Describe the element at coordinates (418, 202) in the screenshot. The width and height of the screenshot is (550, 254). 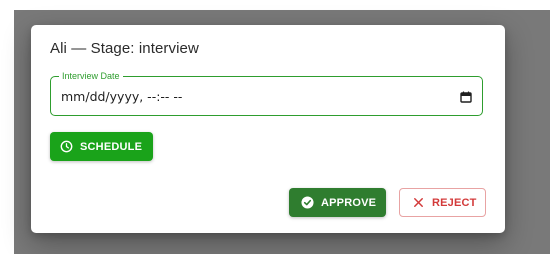
I see `close-icon` at that location.